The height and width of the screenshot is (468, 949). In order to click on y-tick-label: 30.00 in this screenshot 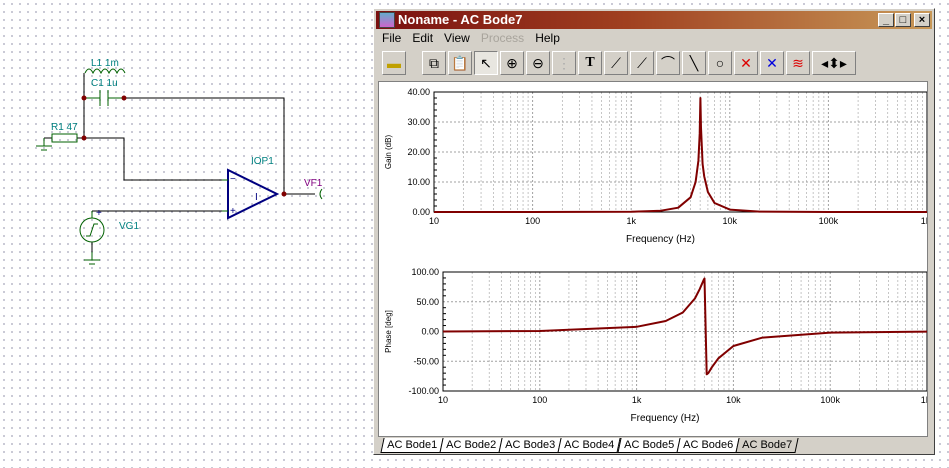, I will do `click(418, 122)`.